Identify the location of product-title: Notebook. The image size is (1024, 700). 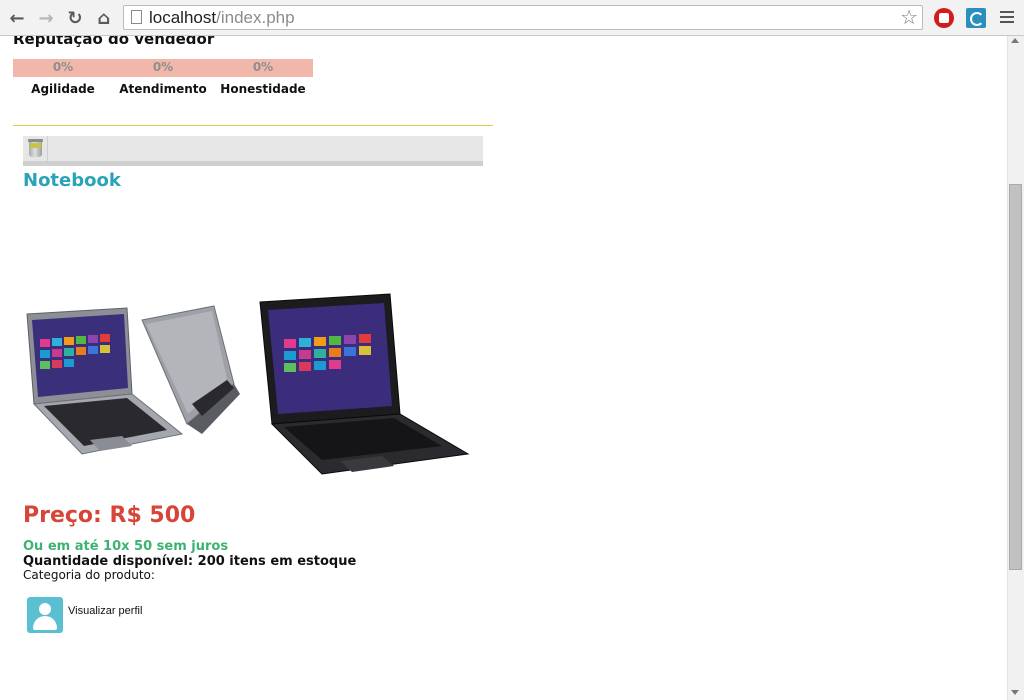
(72, 180).